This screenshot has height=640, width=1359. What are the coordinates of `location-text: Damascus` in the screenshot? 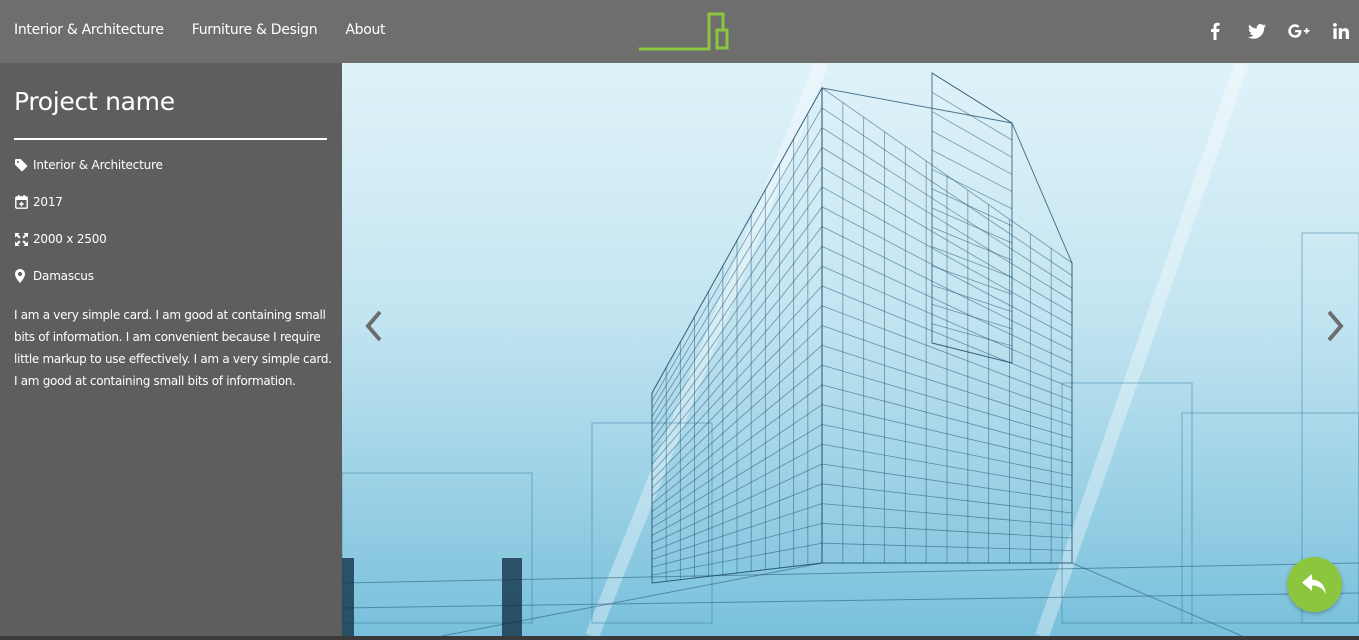 It's located at (63, 276).